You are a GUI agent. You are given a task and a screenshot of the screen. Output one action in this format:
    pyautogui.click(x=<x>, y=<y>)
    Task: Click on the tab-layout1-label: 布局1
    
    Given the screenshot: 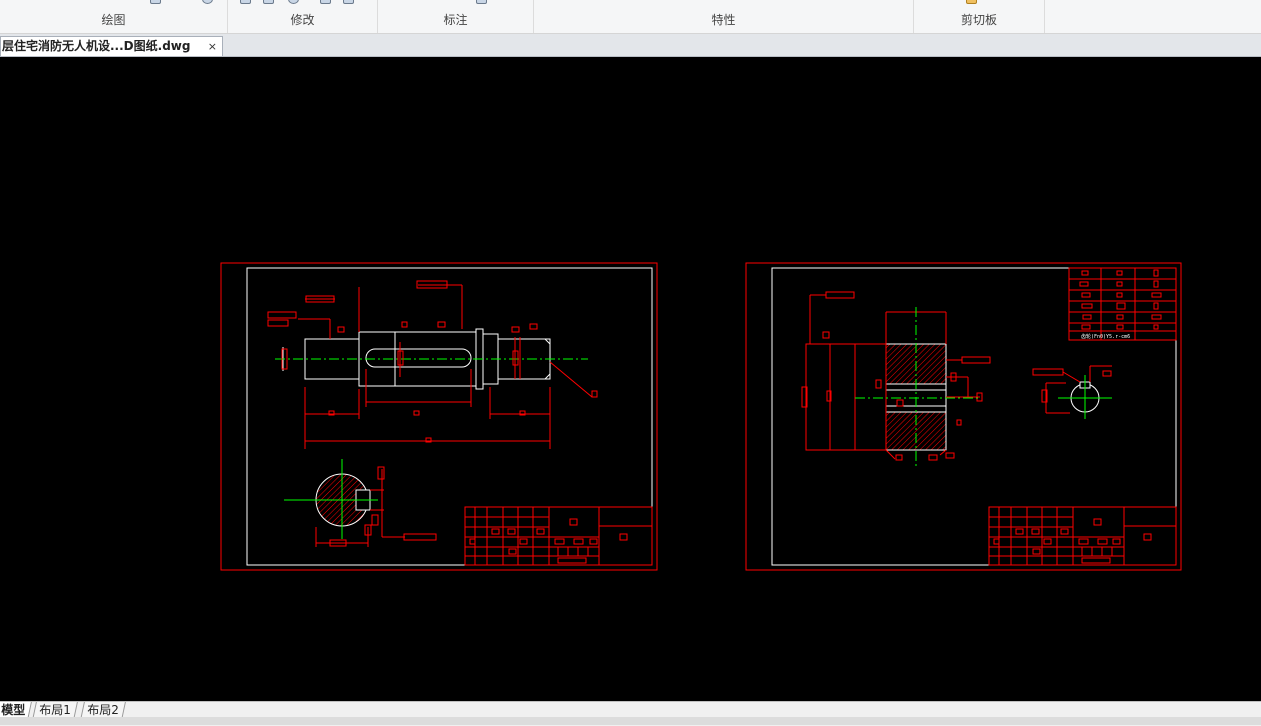 What is the action you would take?
    pyautogui.click(x=55, y=710)
    